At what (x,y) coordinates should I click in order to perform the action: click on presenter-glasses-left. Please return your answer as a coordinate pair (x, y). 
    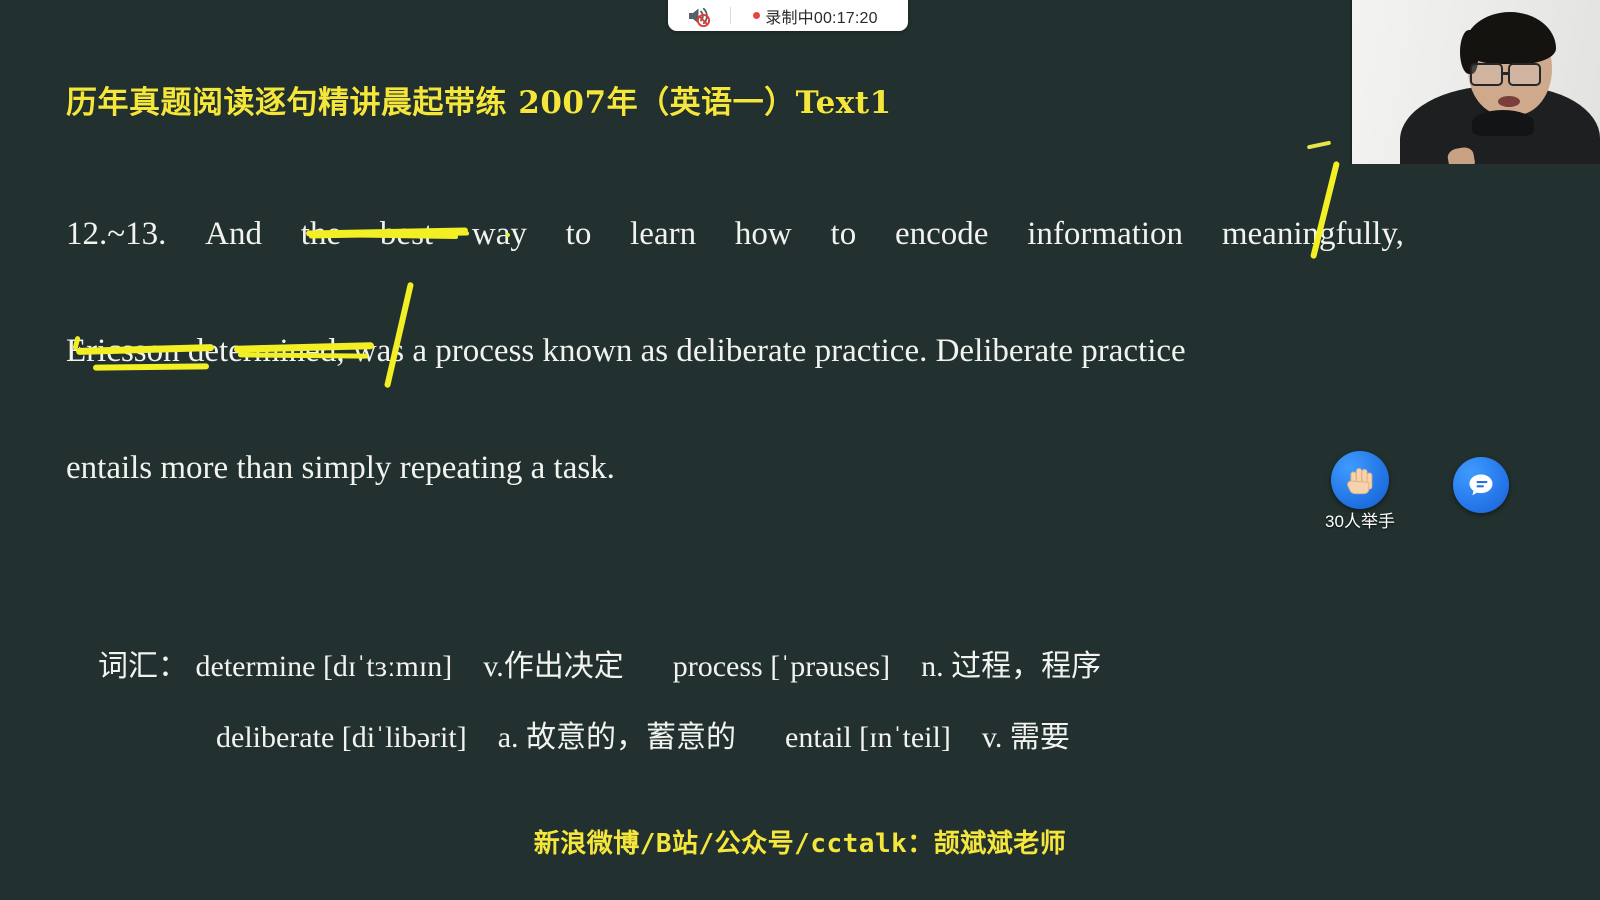
    Looking at the image, I should click on (1486, 74).